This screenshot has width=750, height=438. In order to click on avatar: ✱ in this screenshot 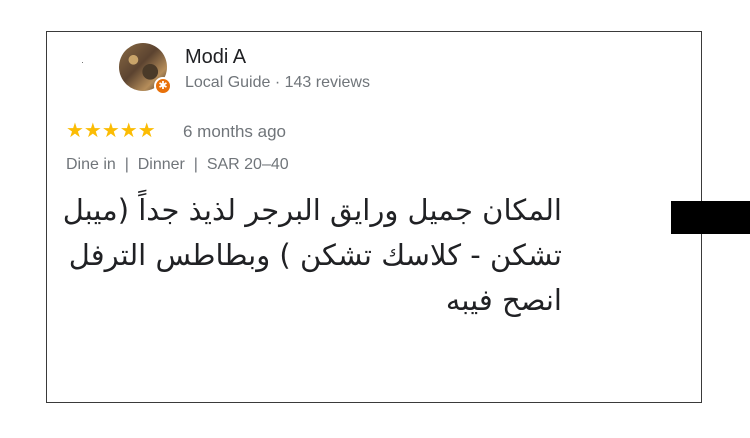, I will do `click(145, 69)`.